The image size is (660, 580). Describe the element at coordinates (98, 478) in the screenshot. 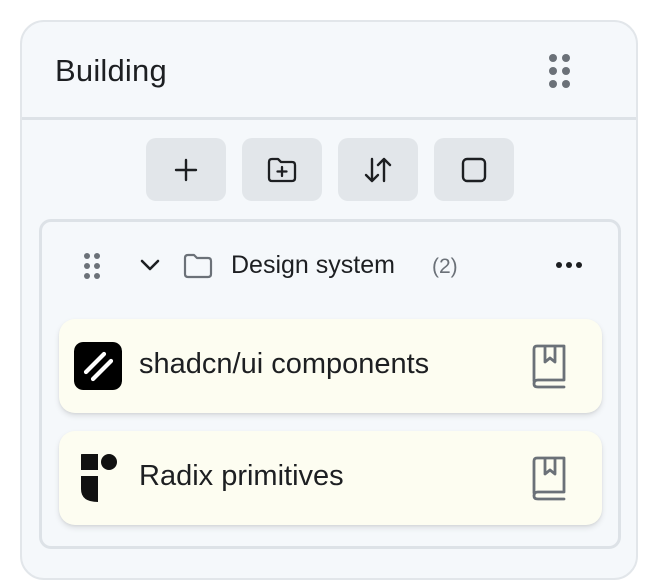

I see `radix-logo-icon` at that location.